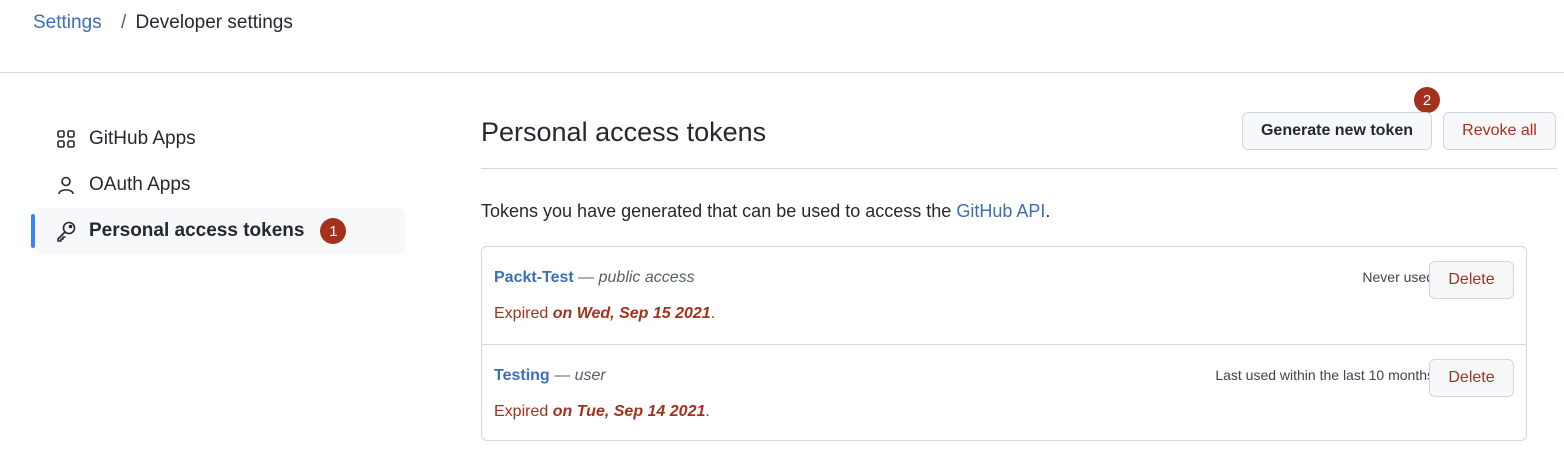 This screenshot has width=1564, height=450. I want to click on token-usage: Never used, so click(1398, 277).